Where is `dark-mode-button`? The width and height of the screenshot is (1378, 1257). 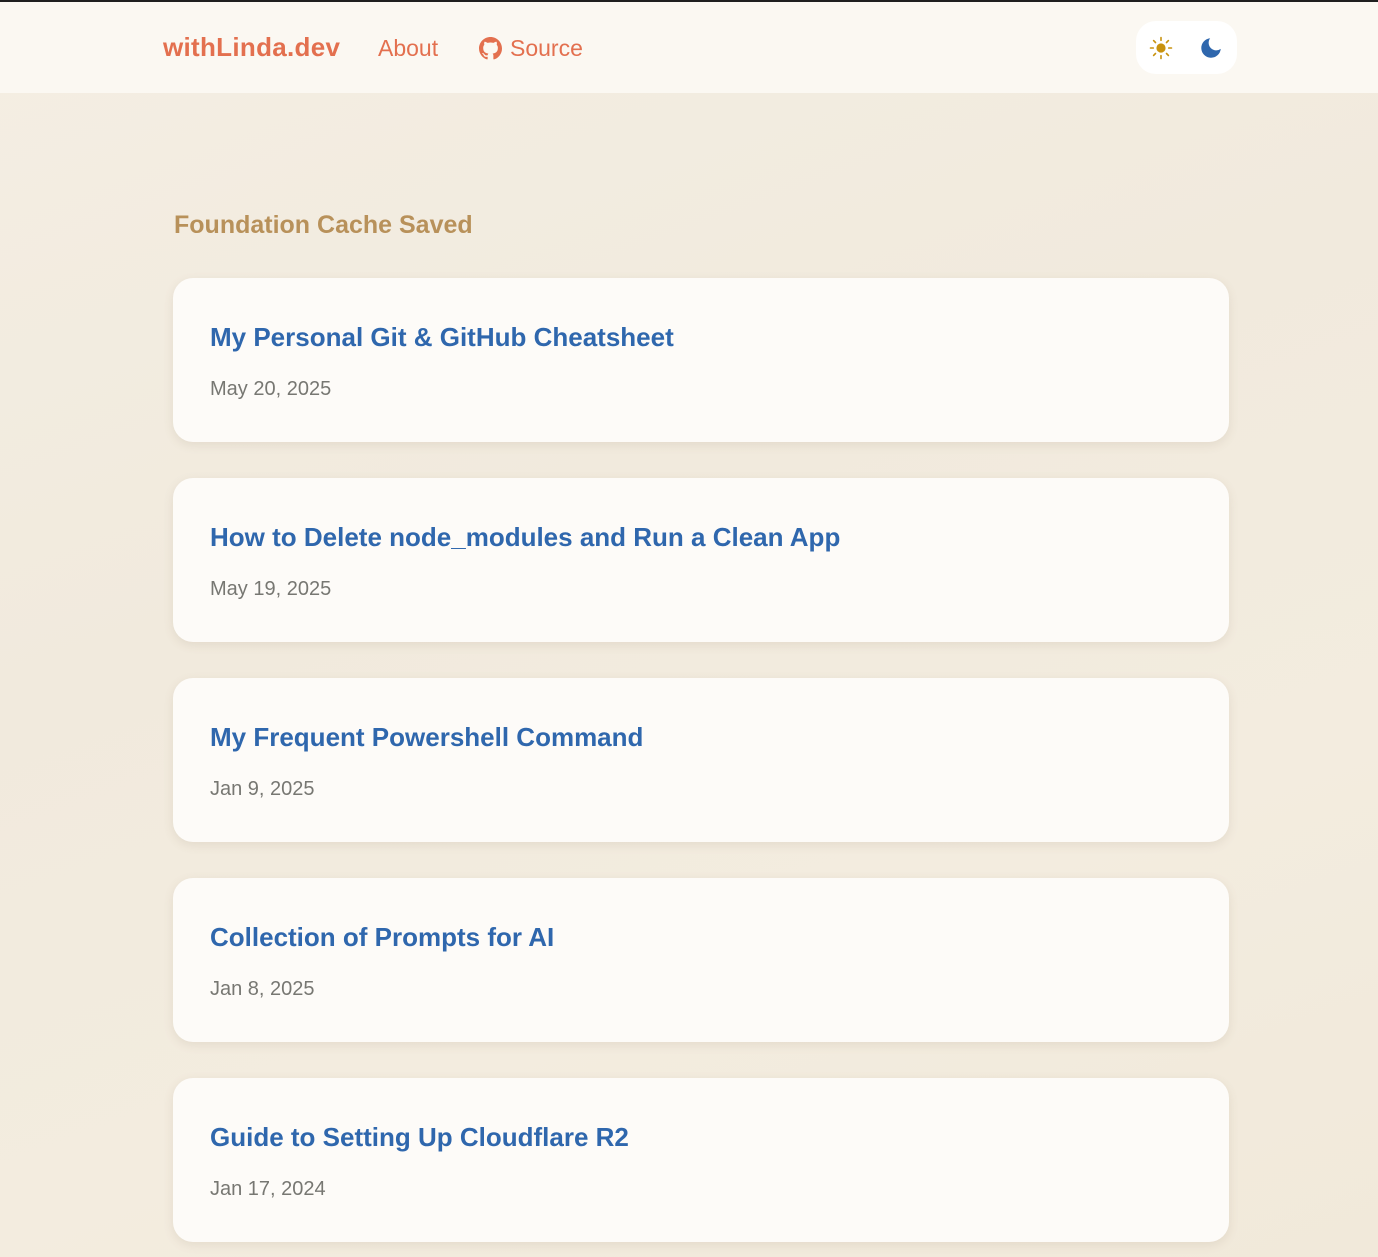
dark-mode-button is located at coordinates (1211, 47).